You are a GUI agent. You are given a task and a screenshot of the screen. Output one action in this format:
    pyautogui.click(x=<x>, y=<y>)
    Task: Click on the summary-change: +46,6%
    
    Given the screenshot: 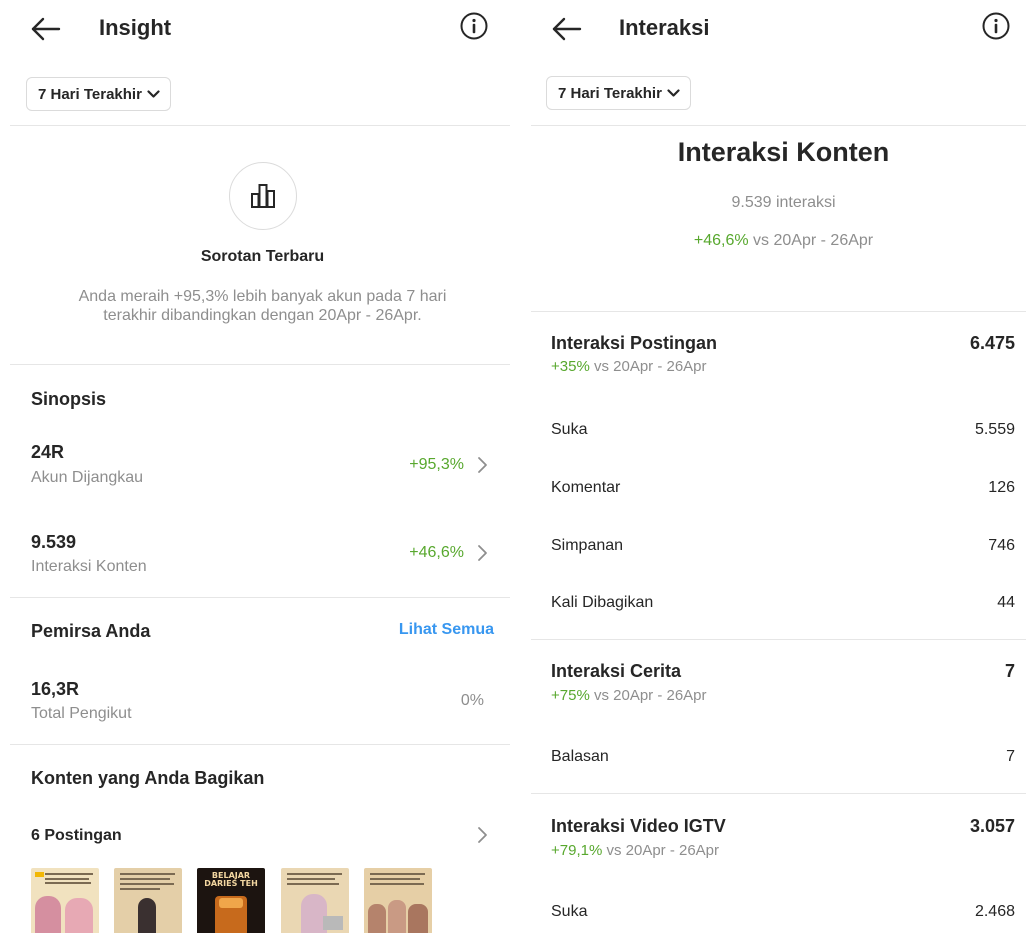 What is the action you would take?
    pyautogui.click(x=721, y=240)
    